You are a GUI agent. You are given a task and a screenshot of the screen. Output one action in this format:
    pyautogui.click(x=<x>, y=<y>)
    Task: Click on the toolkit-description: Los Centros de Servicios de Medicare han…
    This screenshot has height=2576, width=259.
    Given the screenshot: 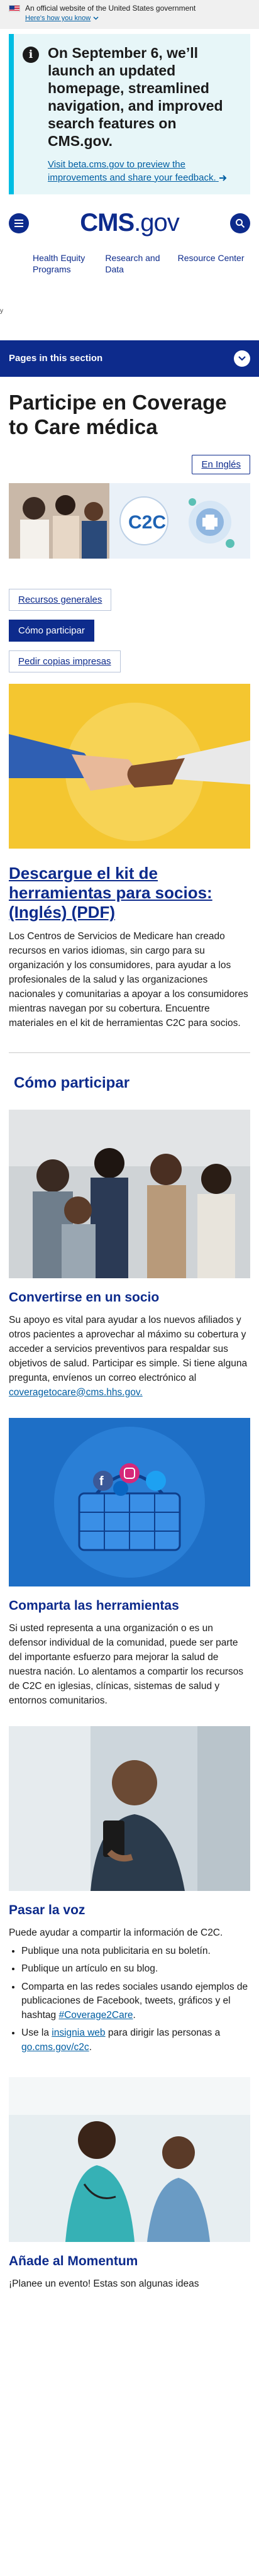 What is the action you would take?
    pyautogui.click(x=128, y=980)
    